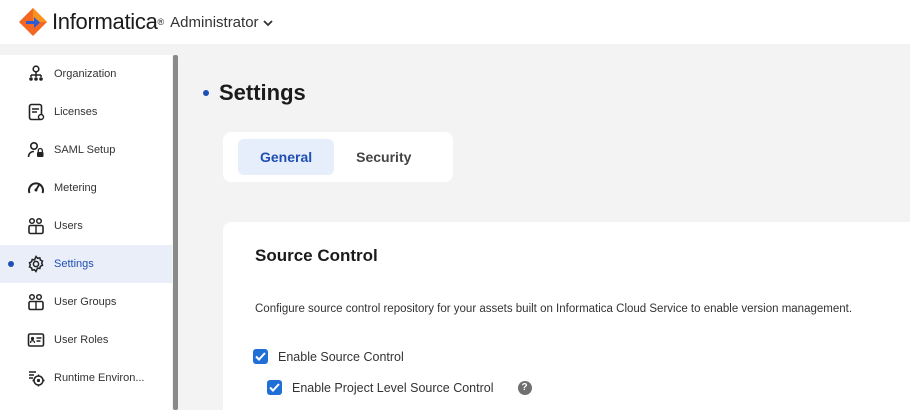 The width and height of the screenshot is (910, 410). I want to click on user-roles-icon, so click(36, 340).